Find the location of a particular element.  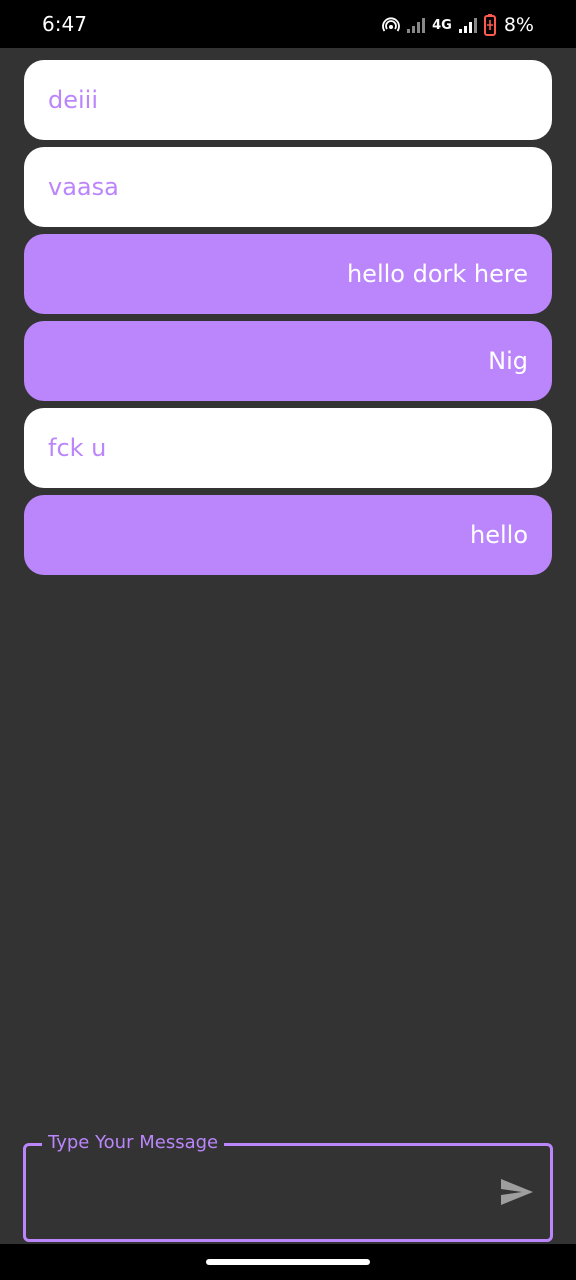

status-icons: 4G 8% is located at coordinates (458, 25).